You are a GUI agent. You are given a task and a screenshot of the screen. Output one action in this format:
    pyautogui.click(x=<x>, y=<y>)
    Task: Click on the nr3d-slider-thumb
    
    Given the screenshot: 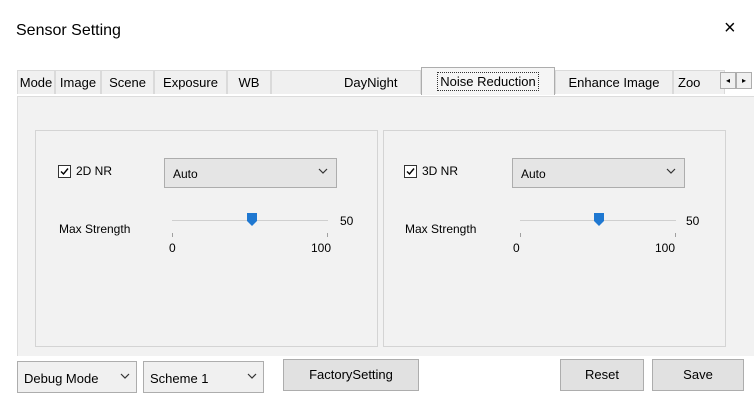 What is the action you would take?
    pyautogui.click(x=599, y=219)
    